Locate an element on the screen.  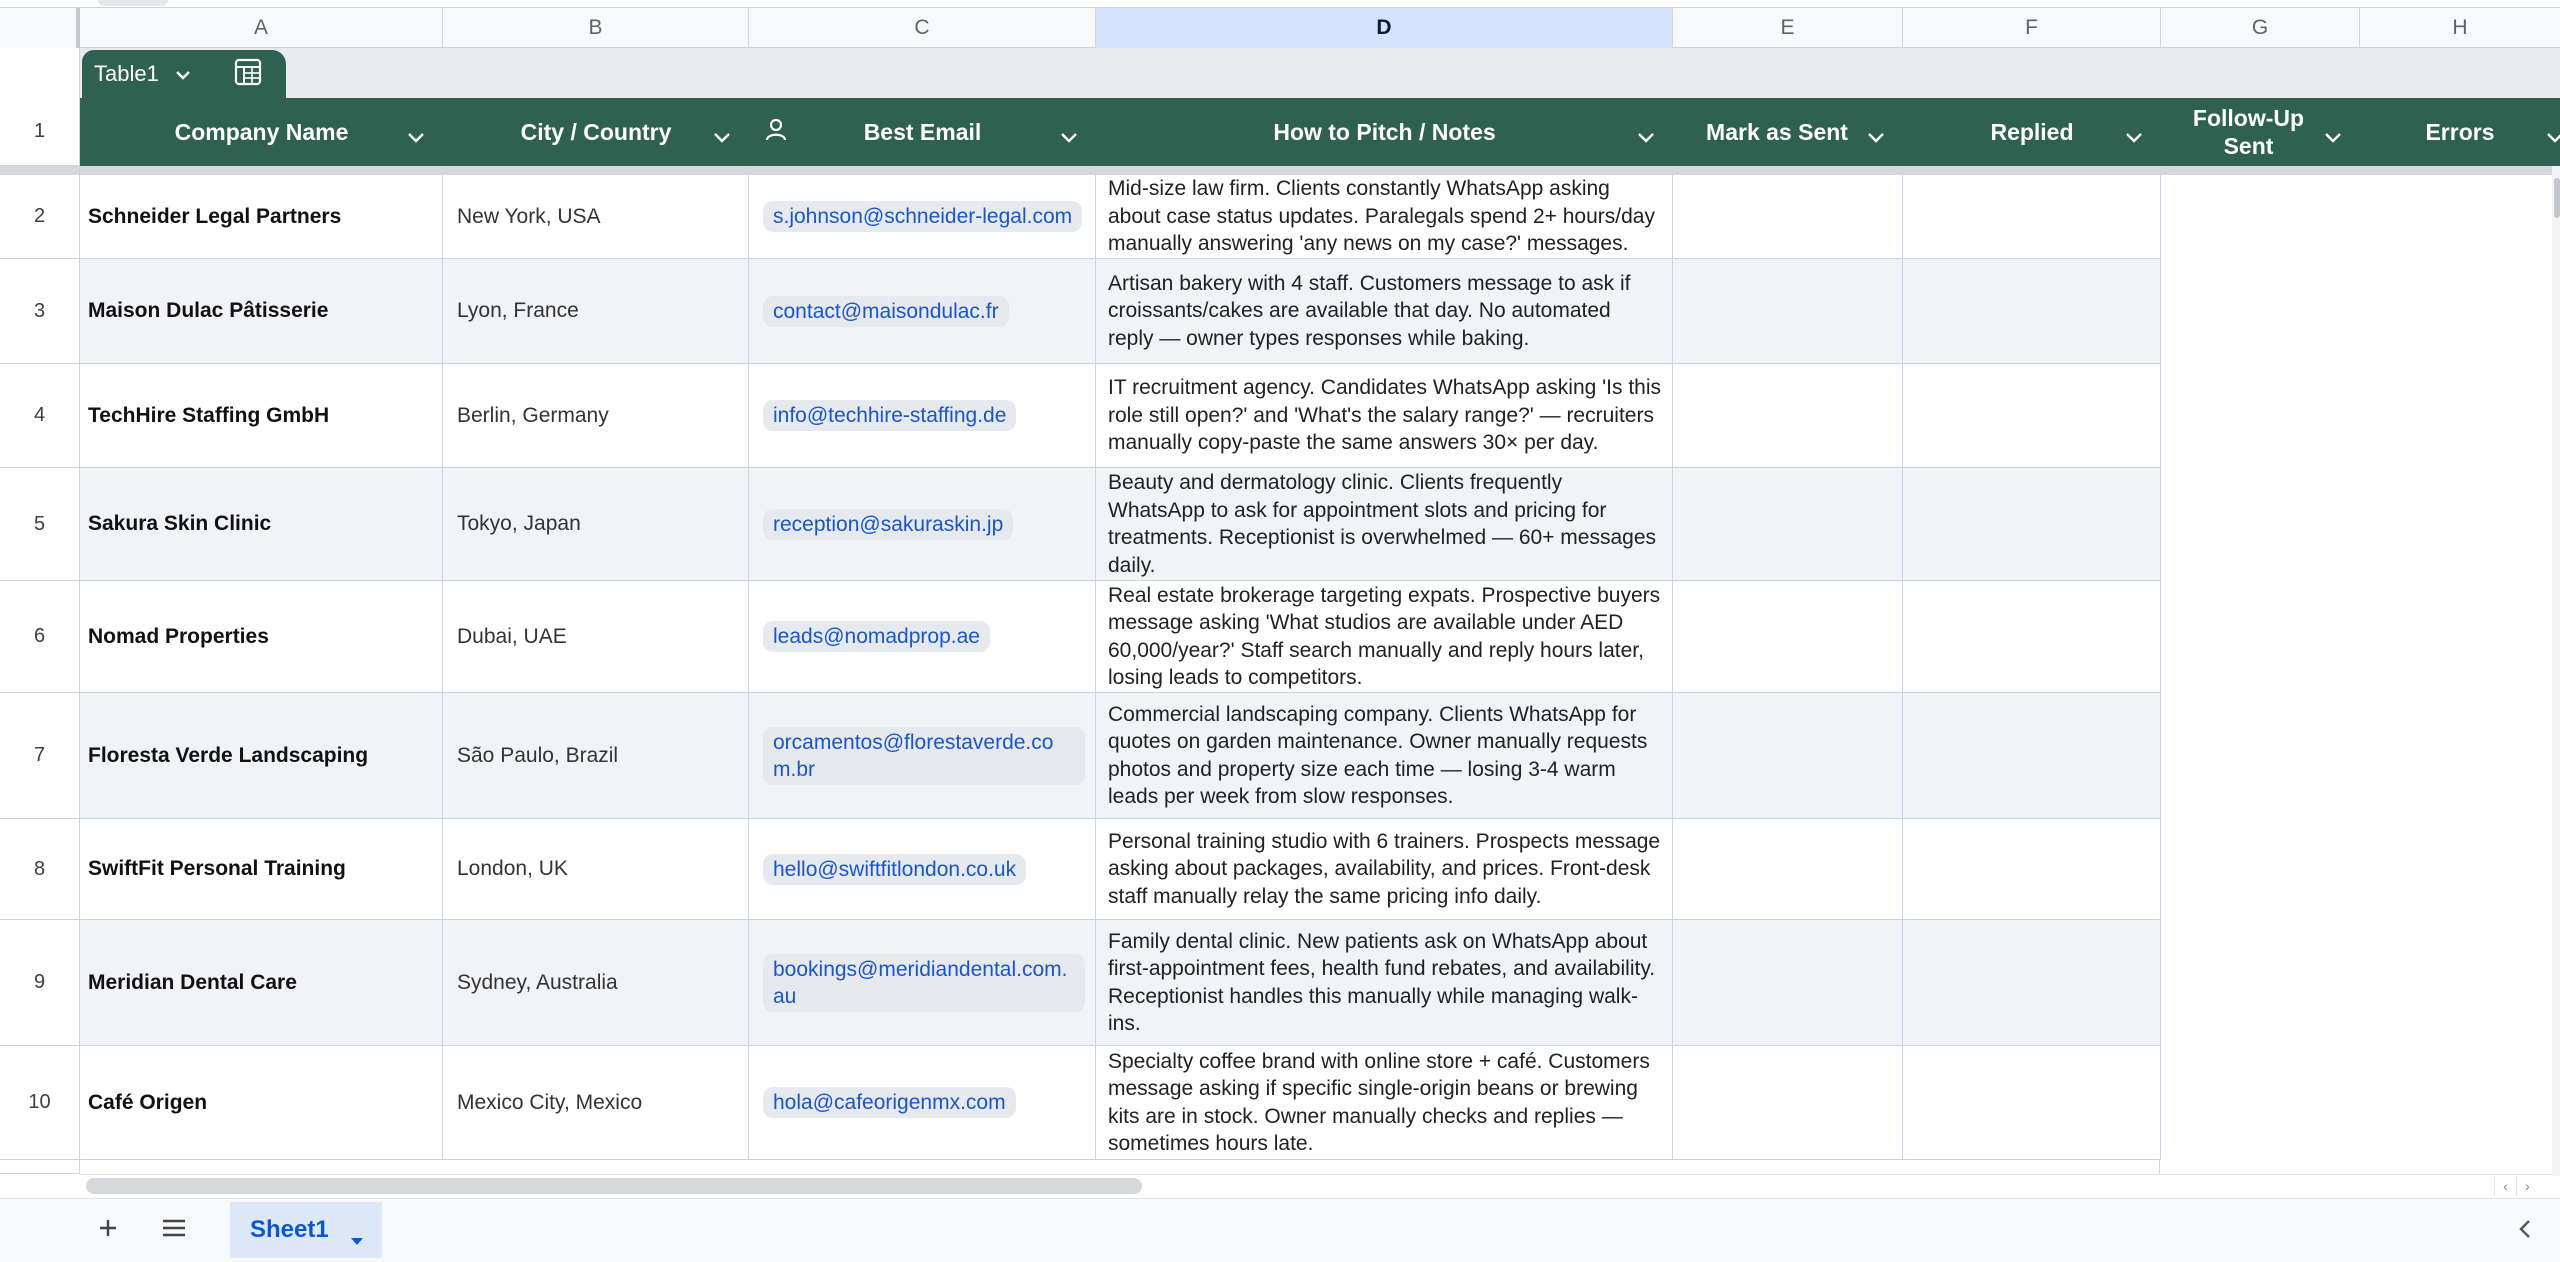
scroll-right-arrow: › is located at coordinates (2527, 1186).